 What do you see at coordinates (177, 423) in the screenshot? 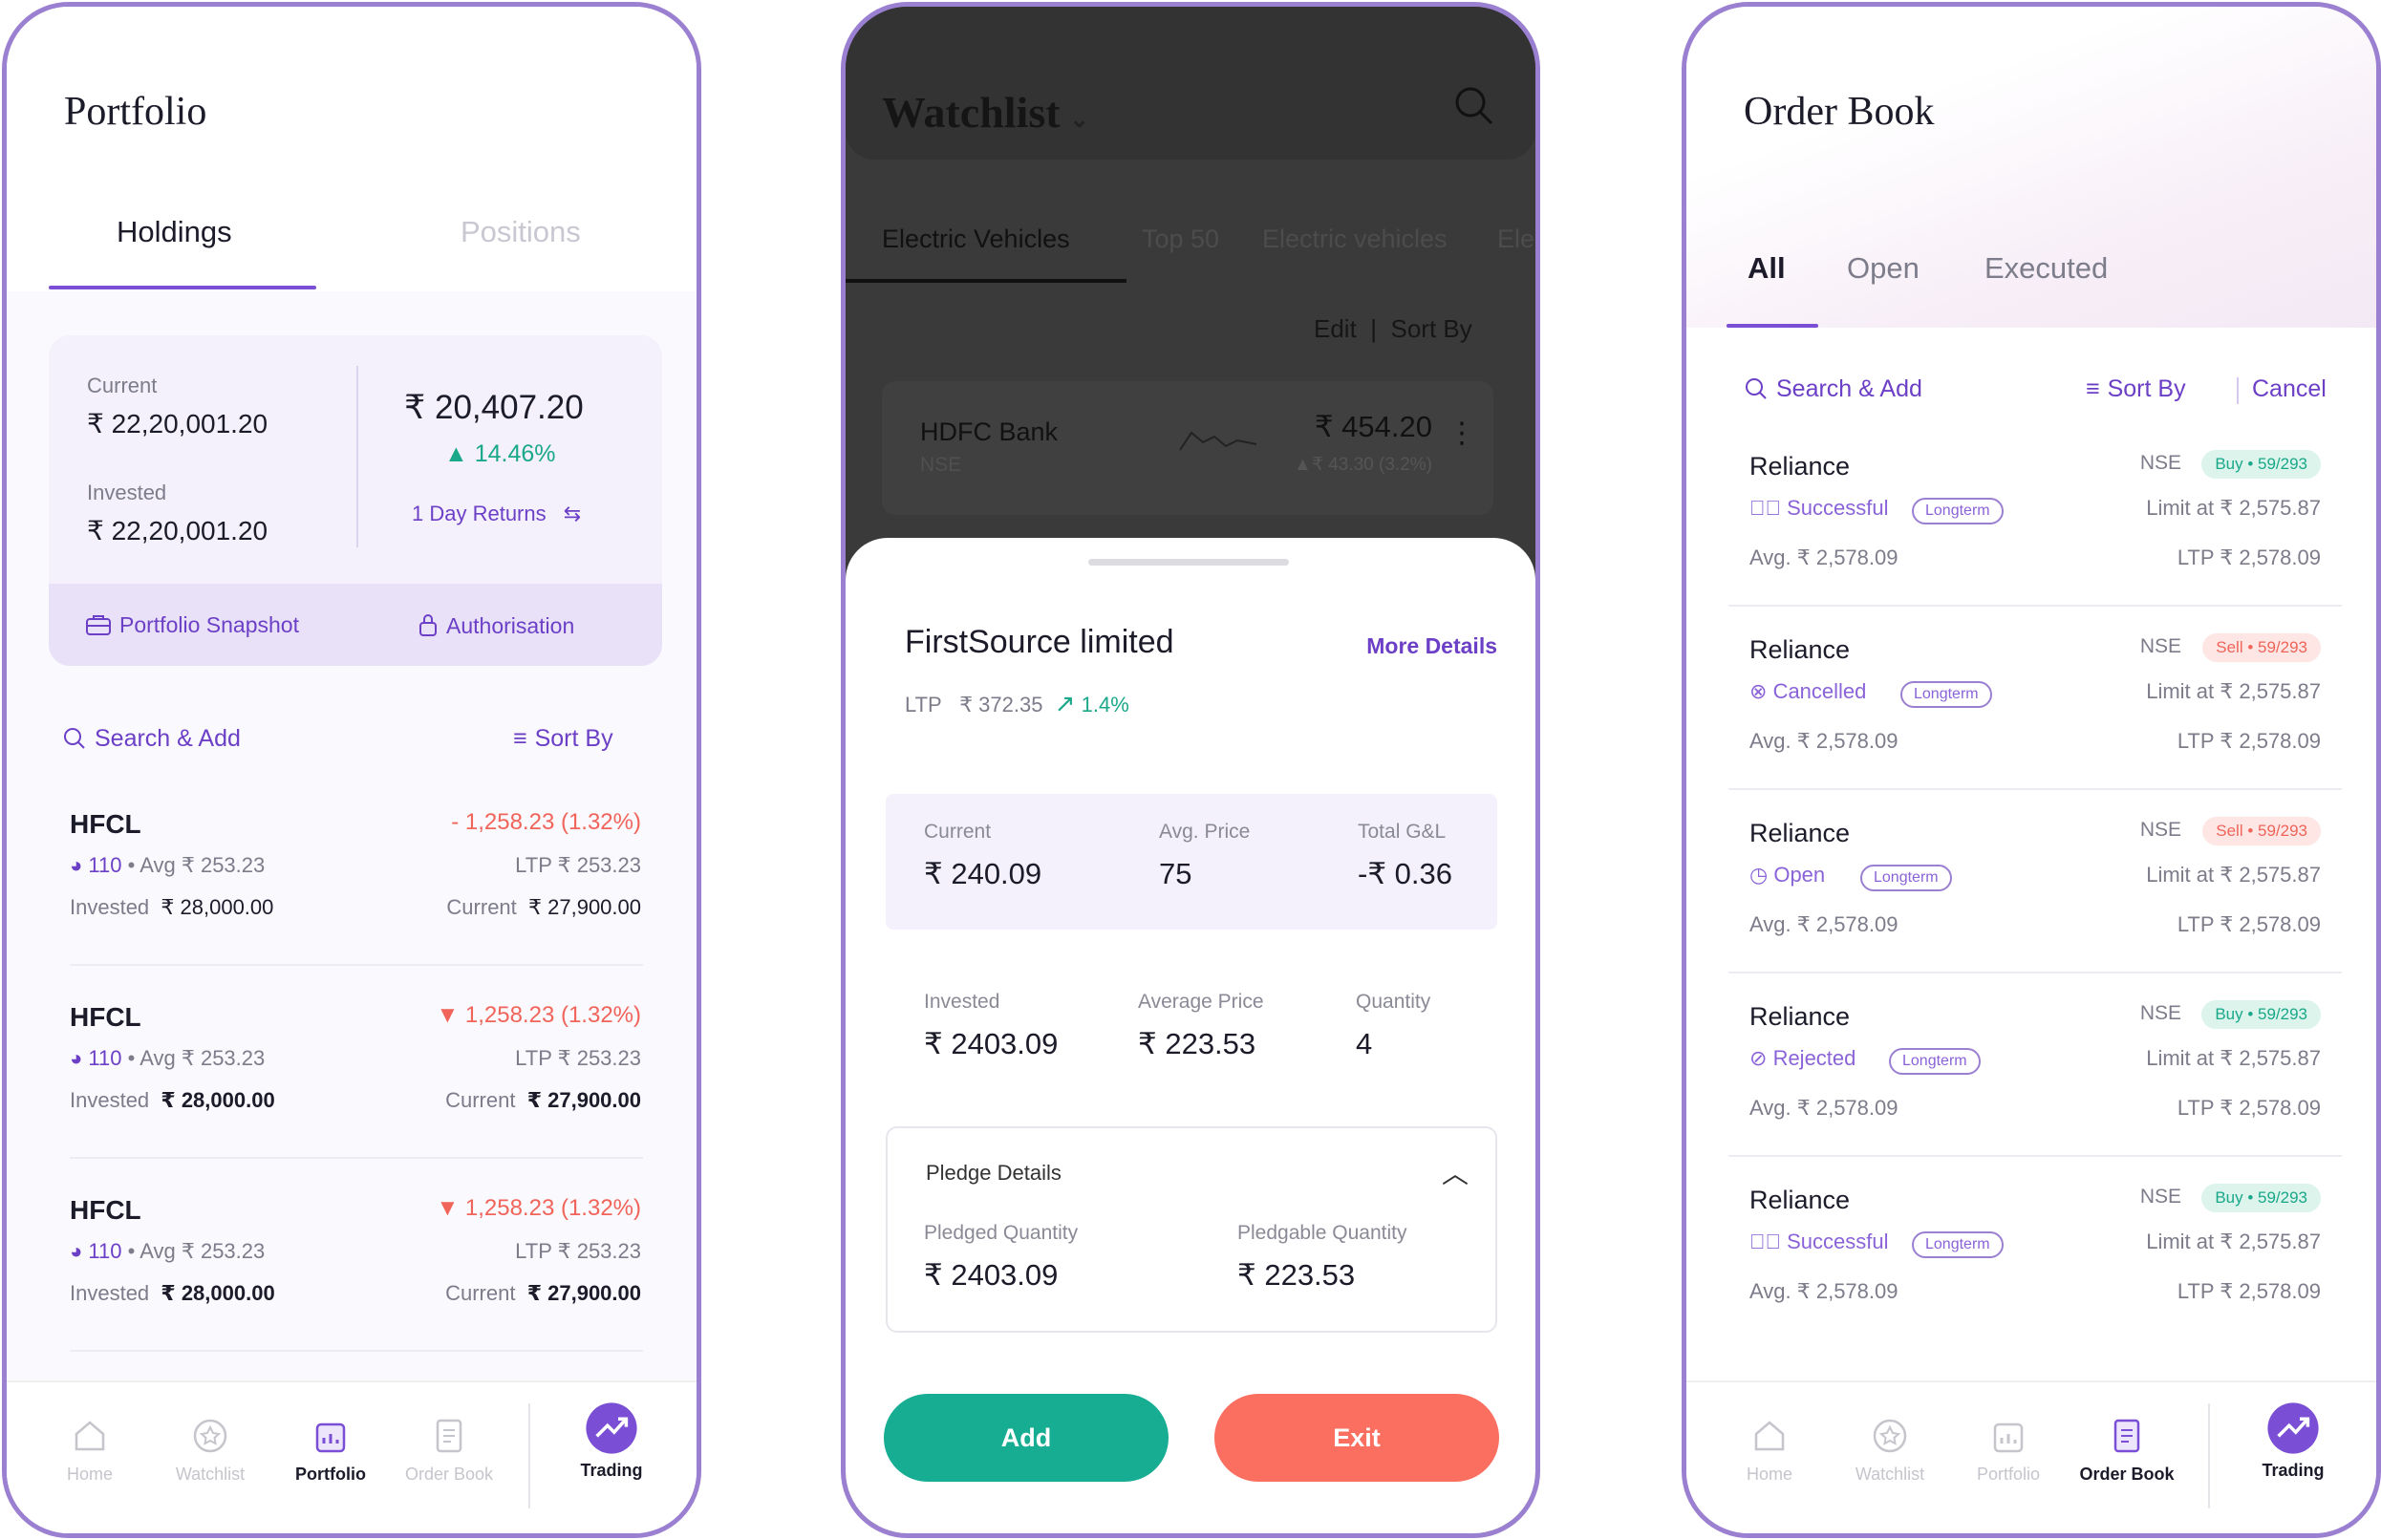
I see `current-value: ₹ 22,20,001.20` at bounding box center [177, 423].